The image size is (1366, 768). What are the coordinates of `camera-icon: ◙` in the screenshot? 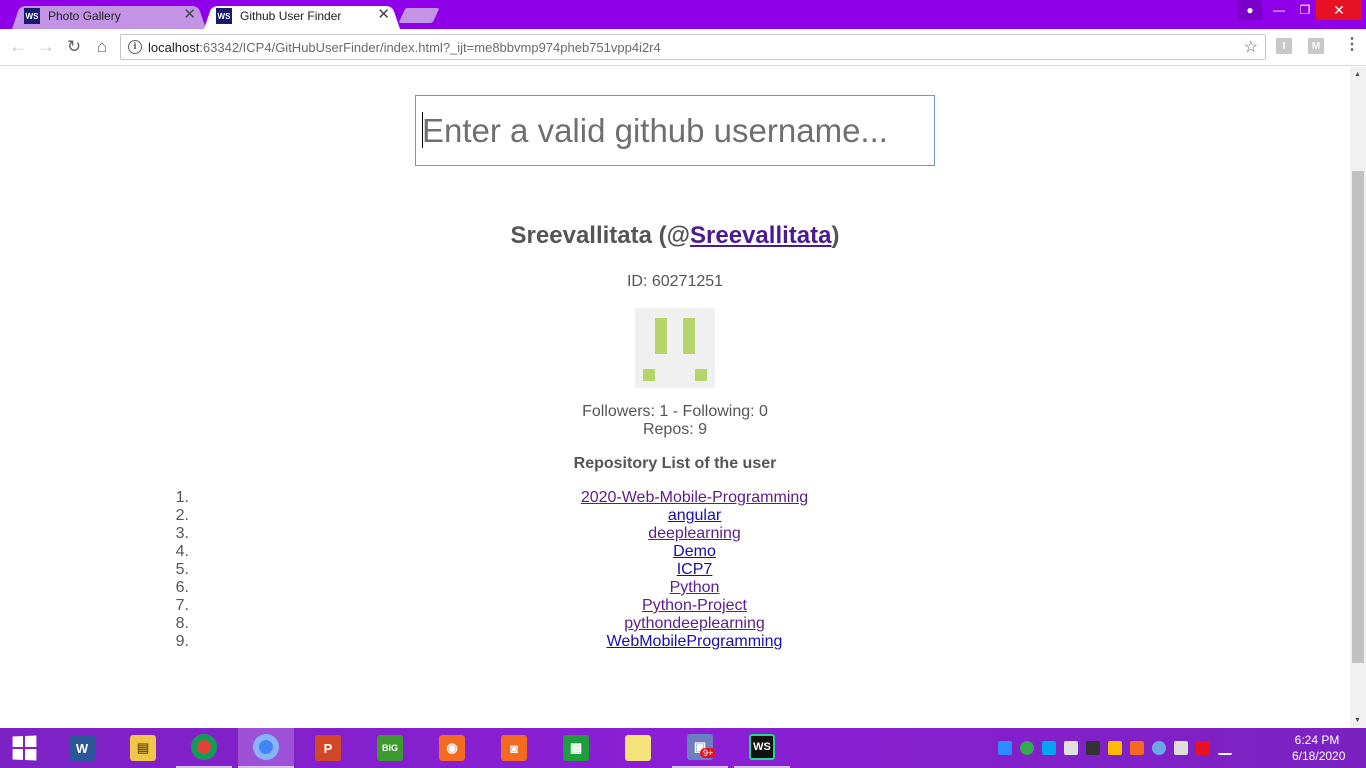 It's located at (514, 748).